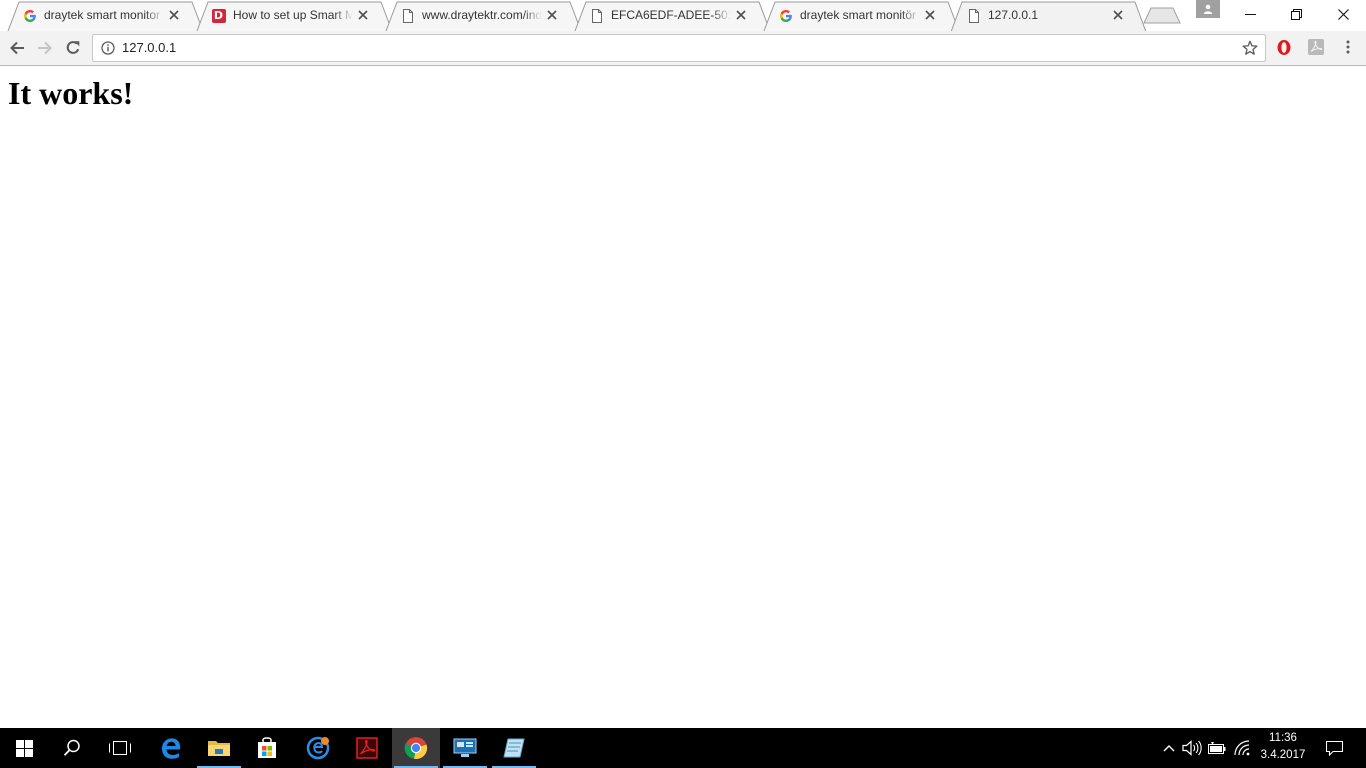  I want to click on folder-icon, so click(219, 748).